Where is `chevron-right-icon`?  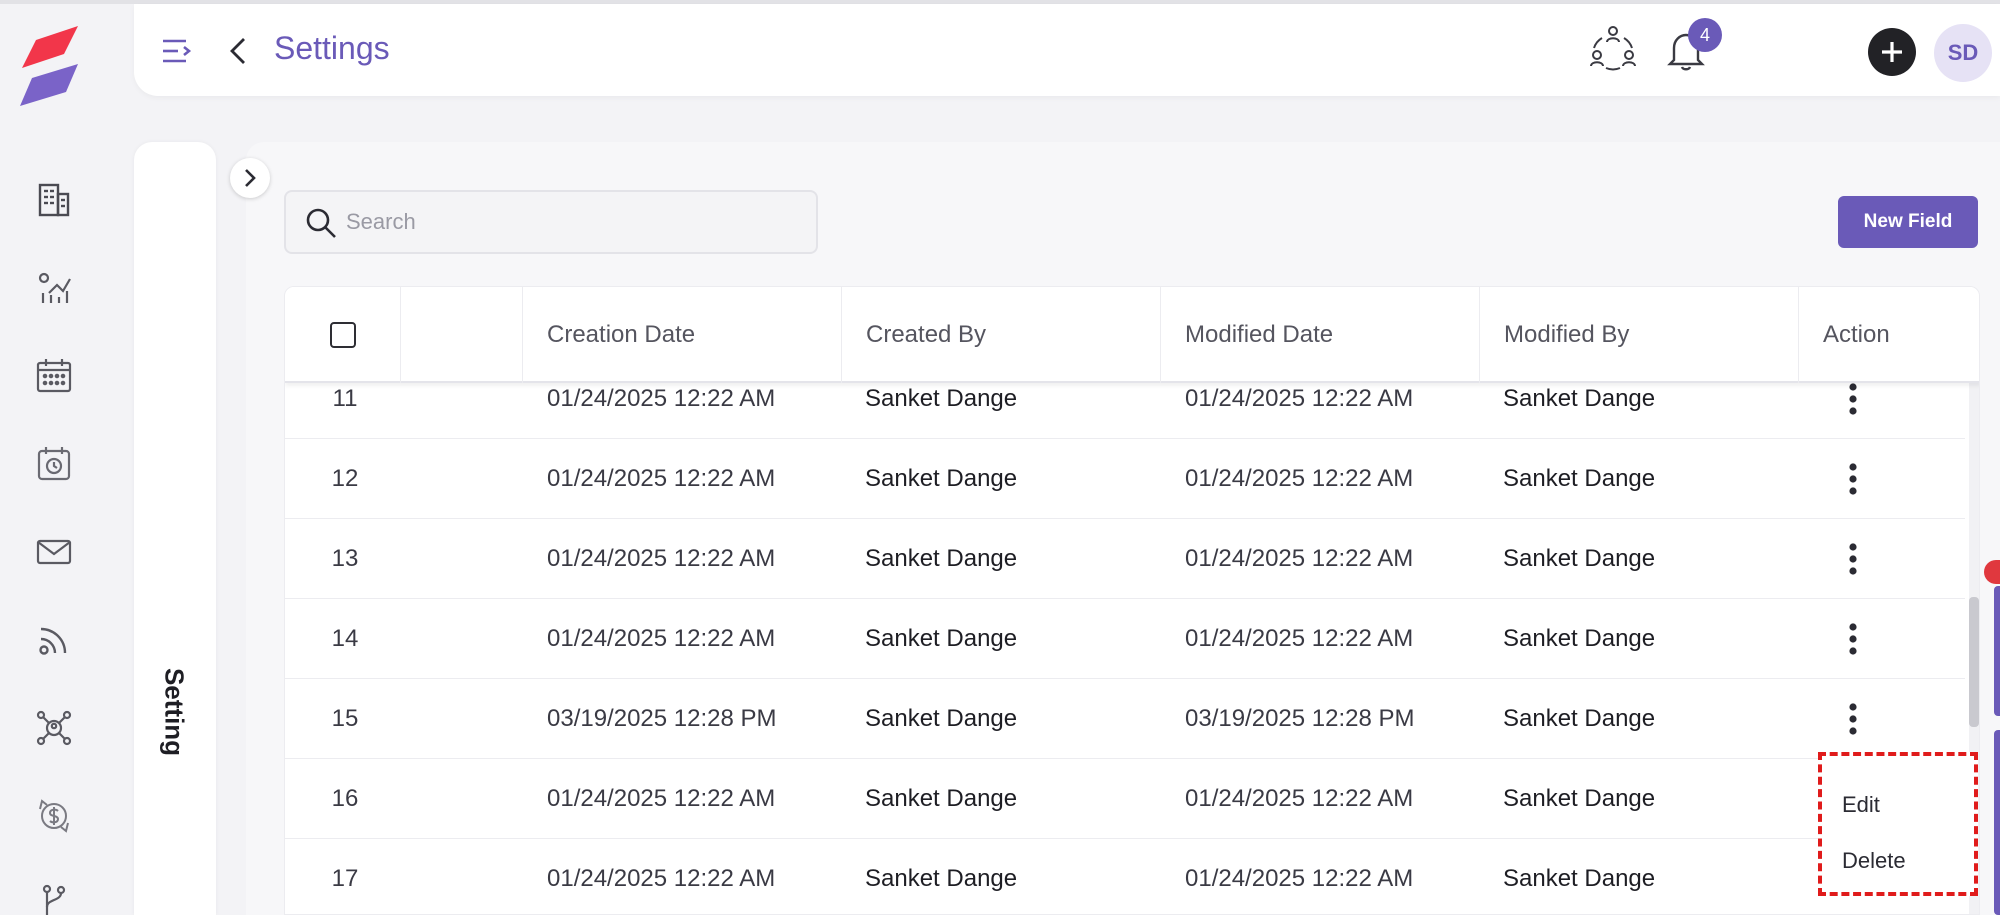
chevron-right-icon is located at coordinates (250, 178).